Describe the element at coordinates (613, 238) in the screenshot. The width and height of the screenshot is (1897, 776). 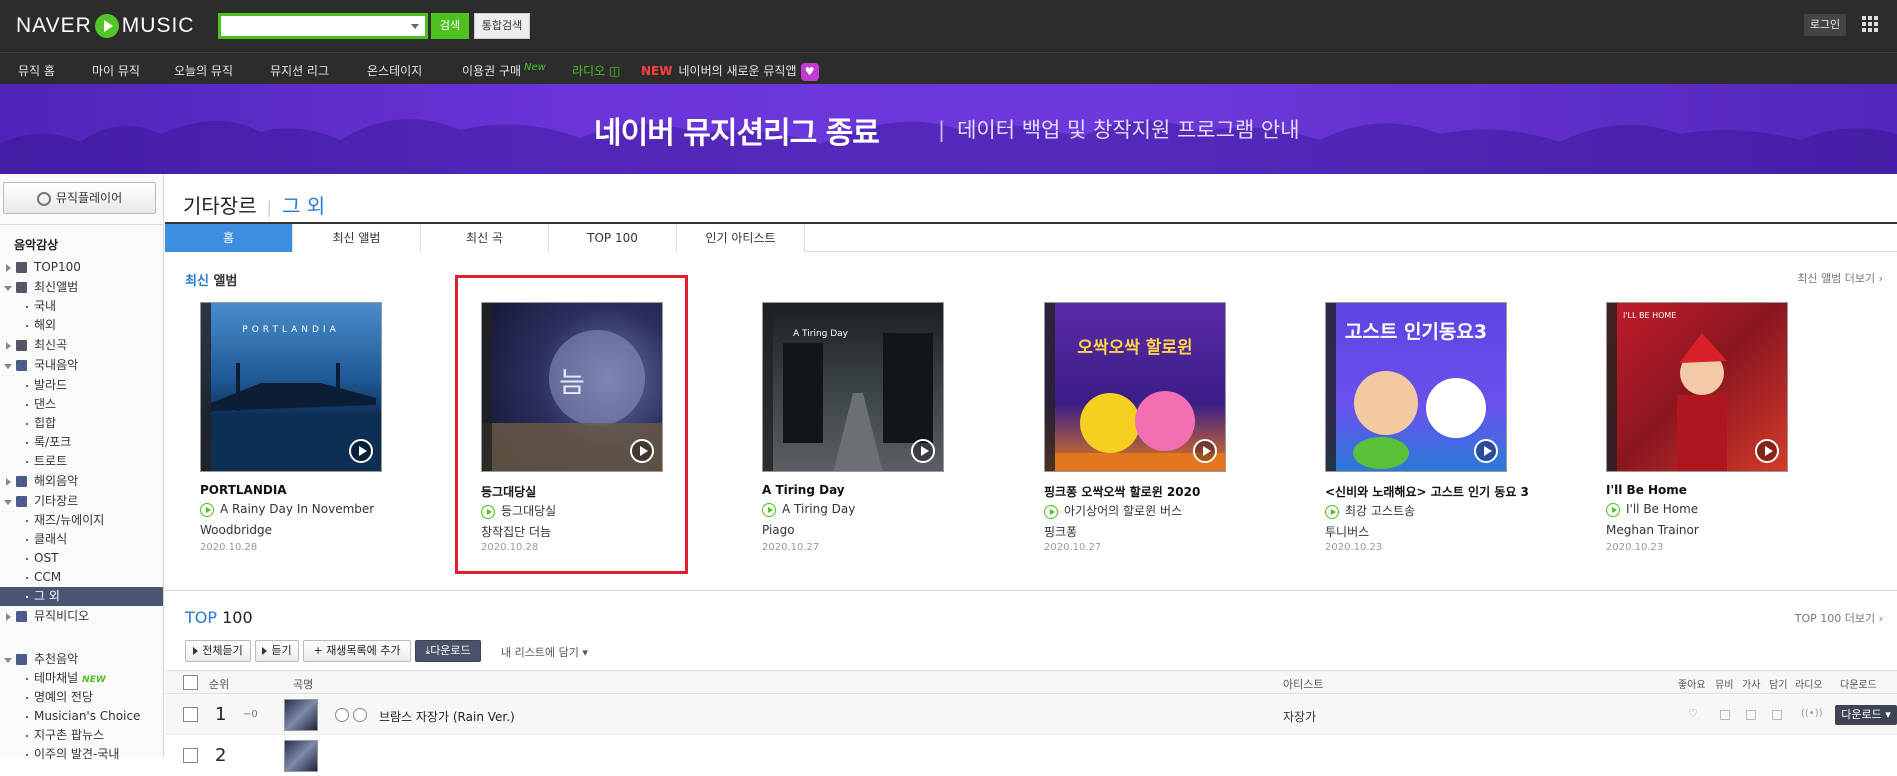
I see `tab-top100: TOP 100` at that location.